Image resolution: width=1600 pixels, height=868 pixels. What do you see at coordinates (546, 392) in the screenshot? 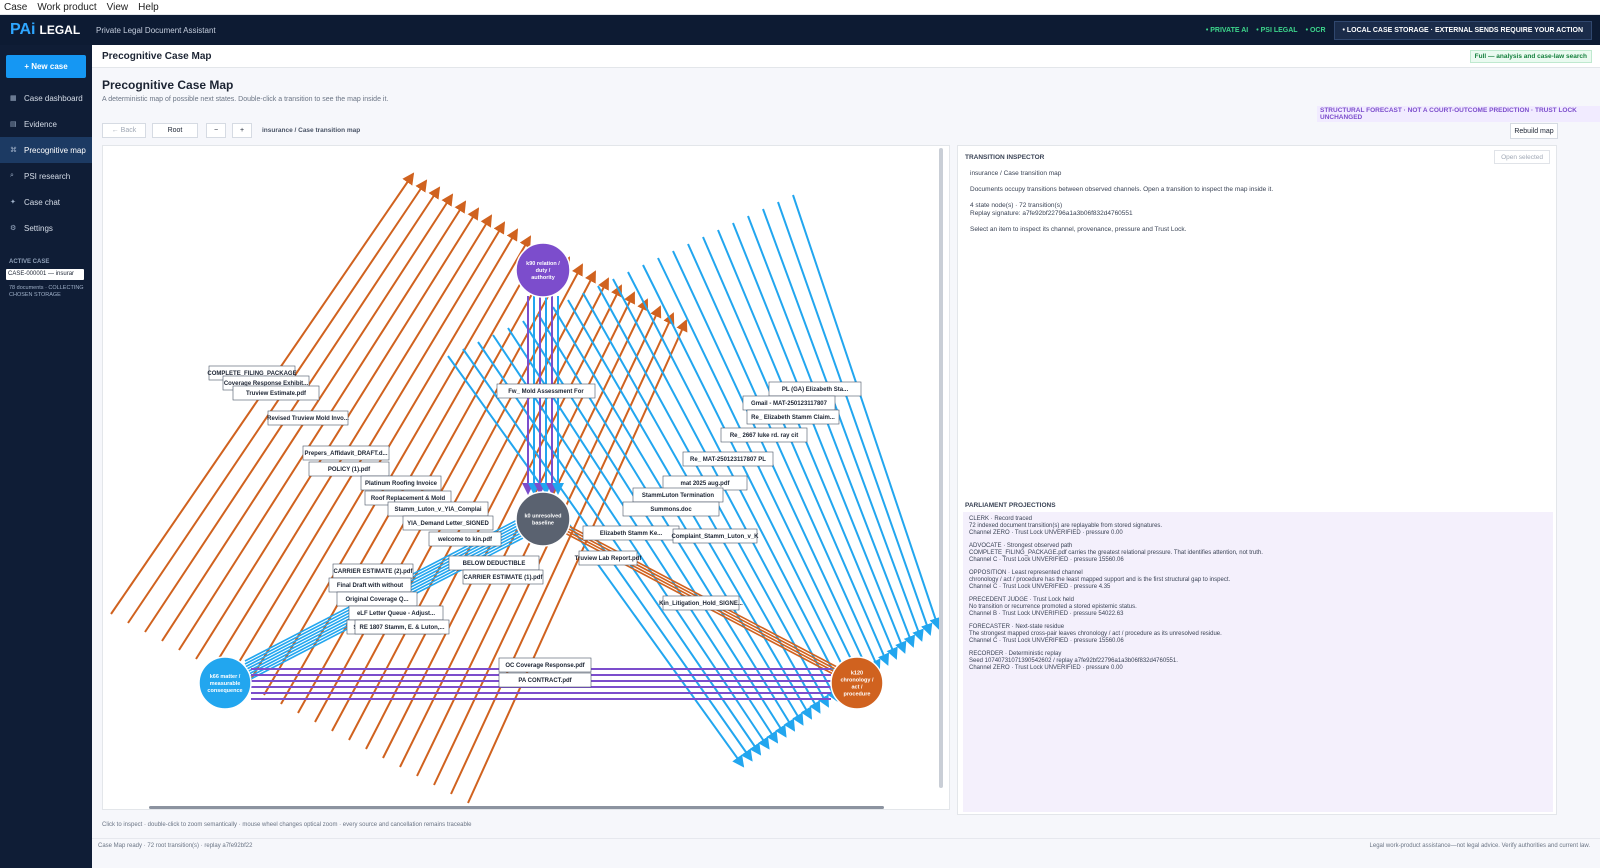
I see `document-label: Fw_ Mold Assessment For` at bounding box center [546, 392].